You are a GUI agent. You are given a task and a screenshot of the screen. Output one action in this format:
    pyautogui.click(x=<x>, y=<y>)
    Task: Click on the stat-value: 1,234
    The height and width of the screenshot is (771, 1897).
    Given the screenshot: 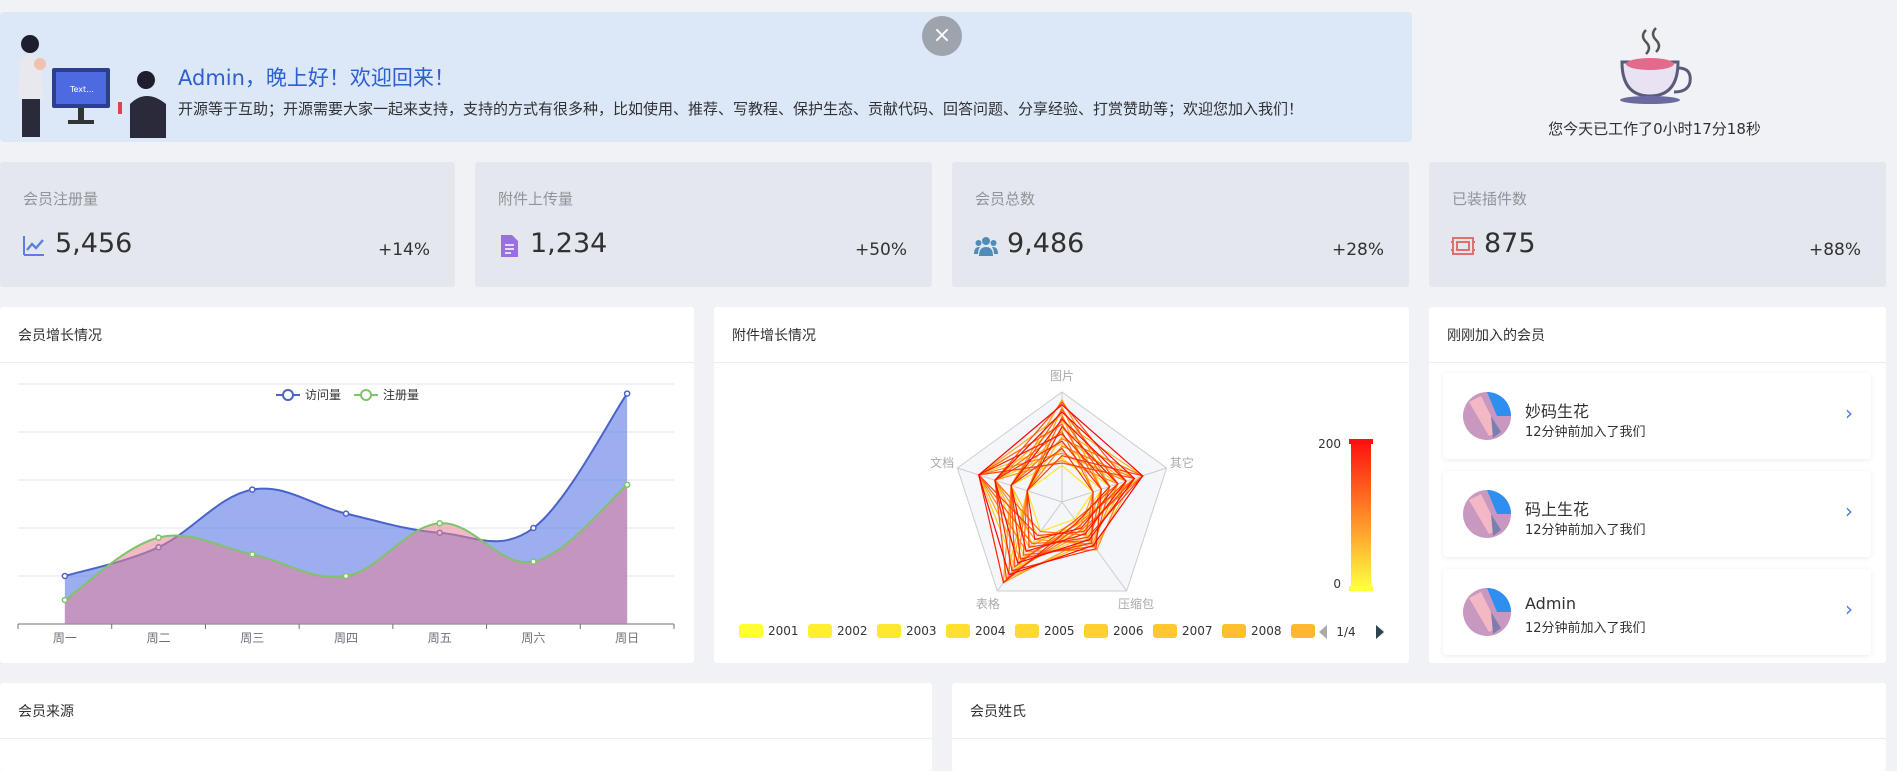 What is the action you would take?
    pyautogui.click(x=569, y=243)
    